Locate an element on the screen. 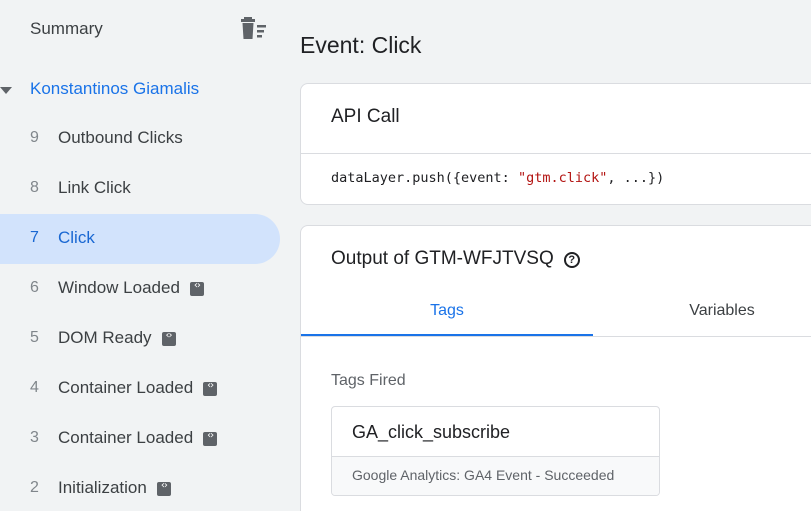  event-label: Outbound Clicks is located at coordinates (120, 137).